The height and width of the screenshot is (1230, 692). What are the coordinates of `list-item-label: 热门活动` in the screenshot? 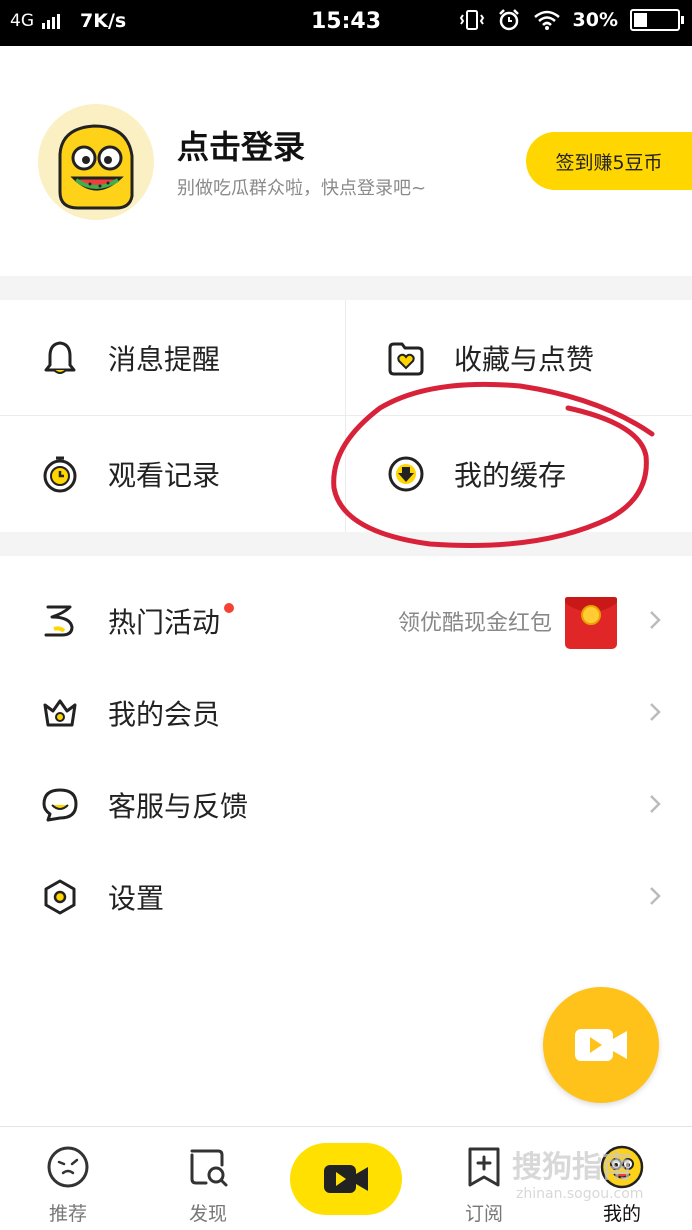 It's located at (171, 621).